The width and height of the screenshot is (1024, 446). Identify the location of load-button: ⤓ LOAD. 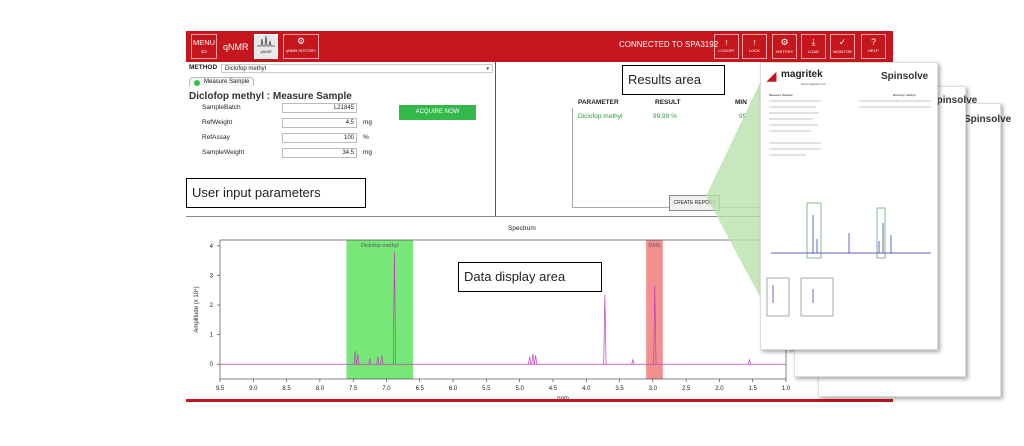
(813, 46).